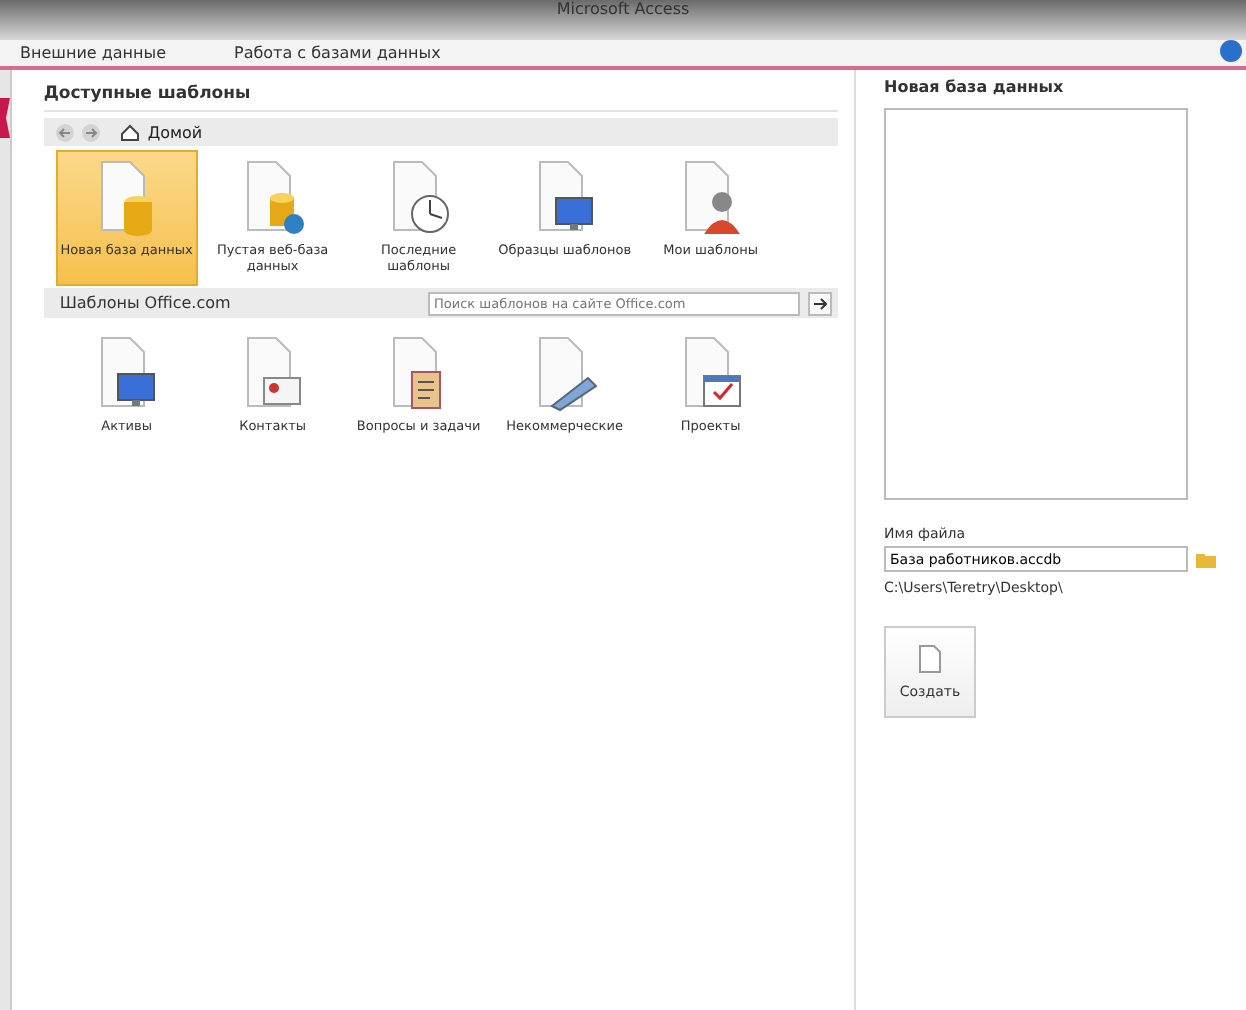 Image resolution: width=1246 pixels, height=1010 pixels. I want to click on help-icon, so click(1231, 51).